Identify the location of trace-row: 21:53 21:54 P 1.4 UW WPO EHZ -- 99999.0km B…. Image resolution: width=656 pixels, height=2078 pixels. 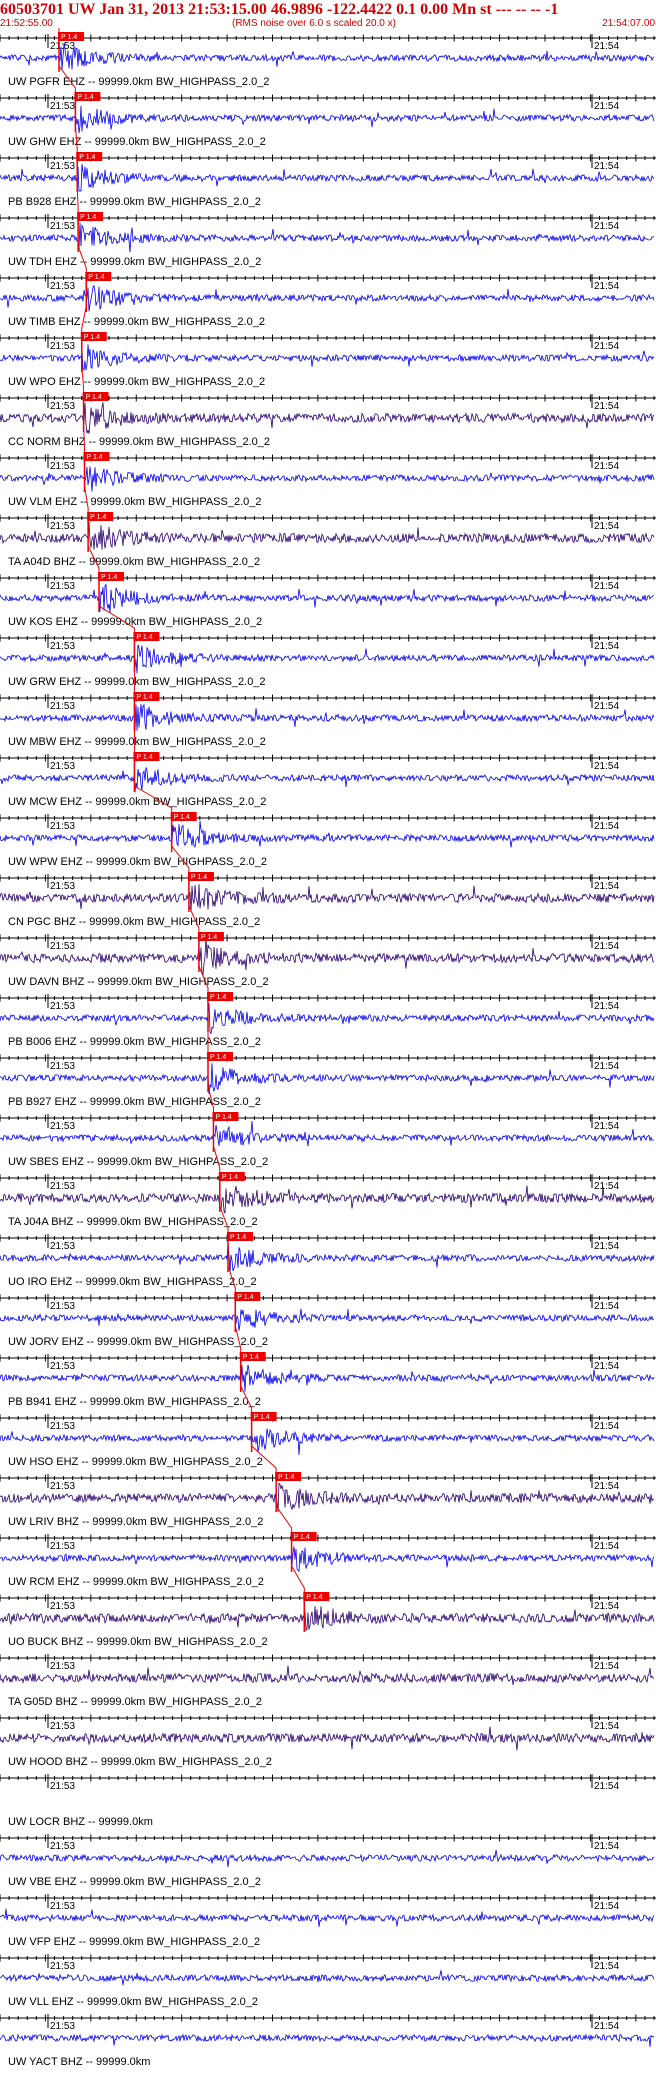
(328, 360).